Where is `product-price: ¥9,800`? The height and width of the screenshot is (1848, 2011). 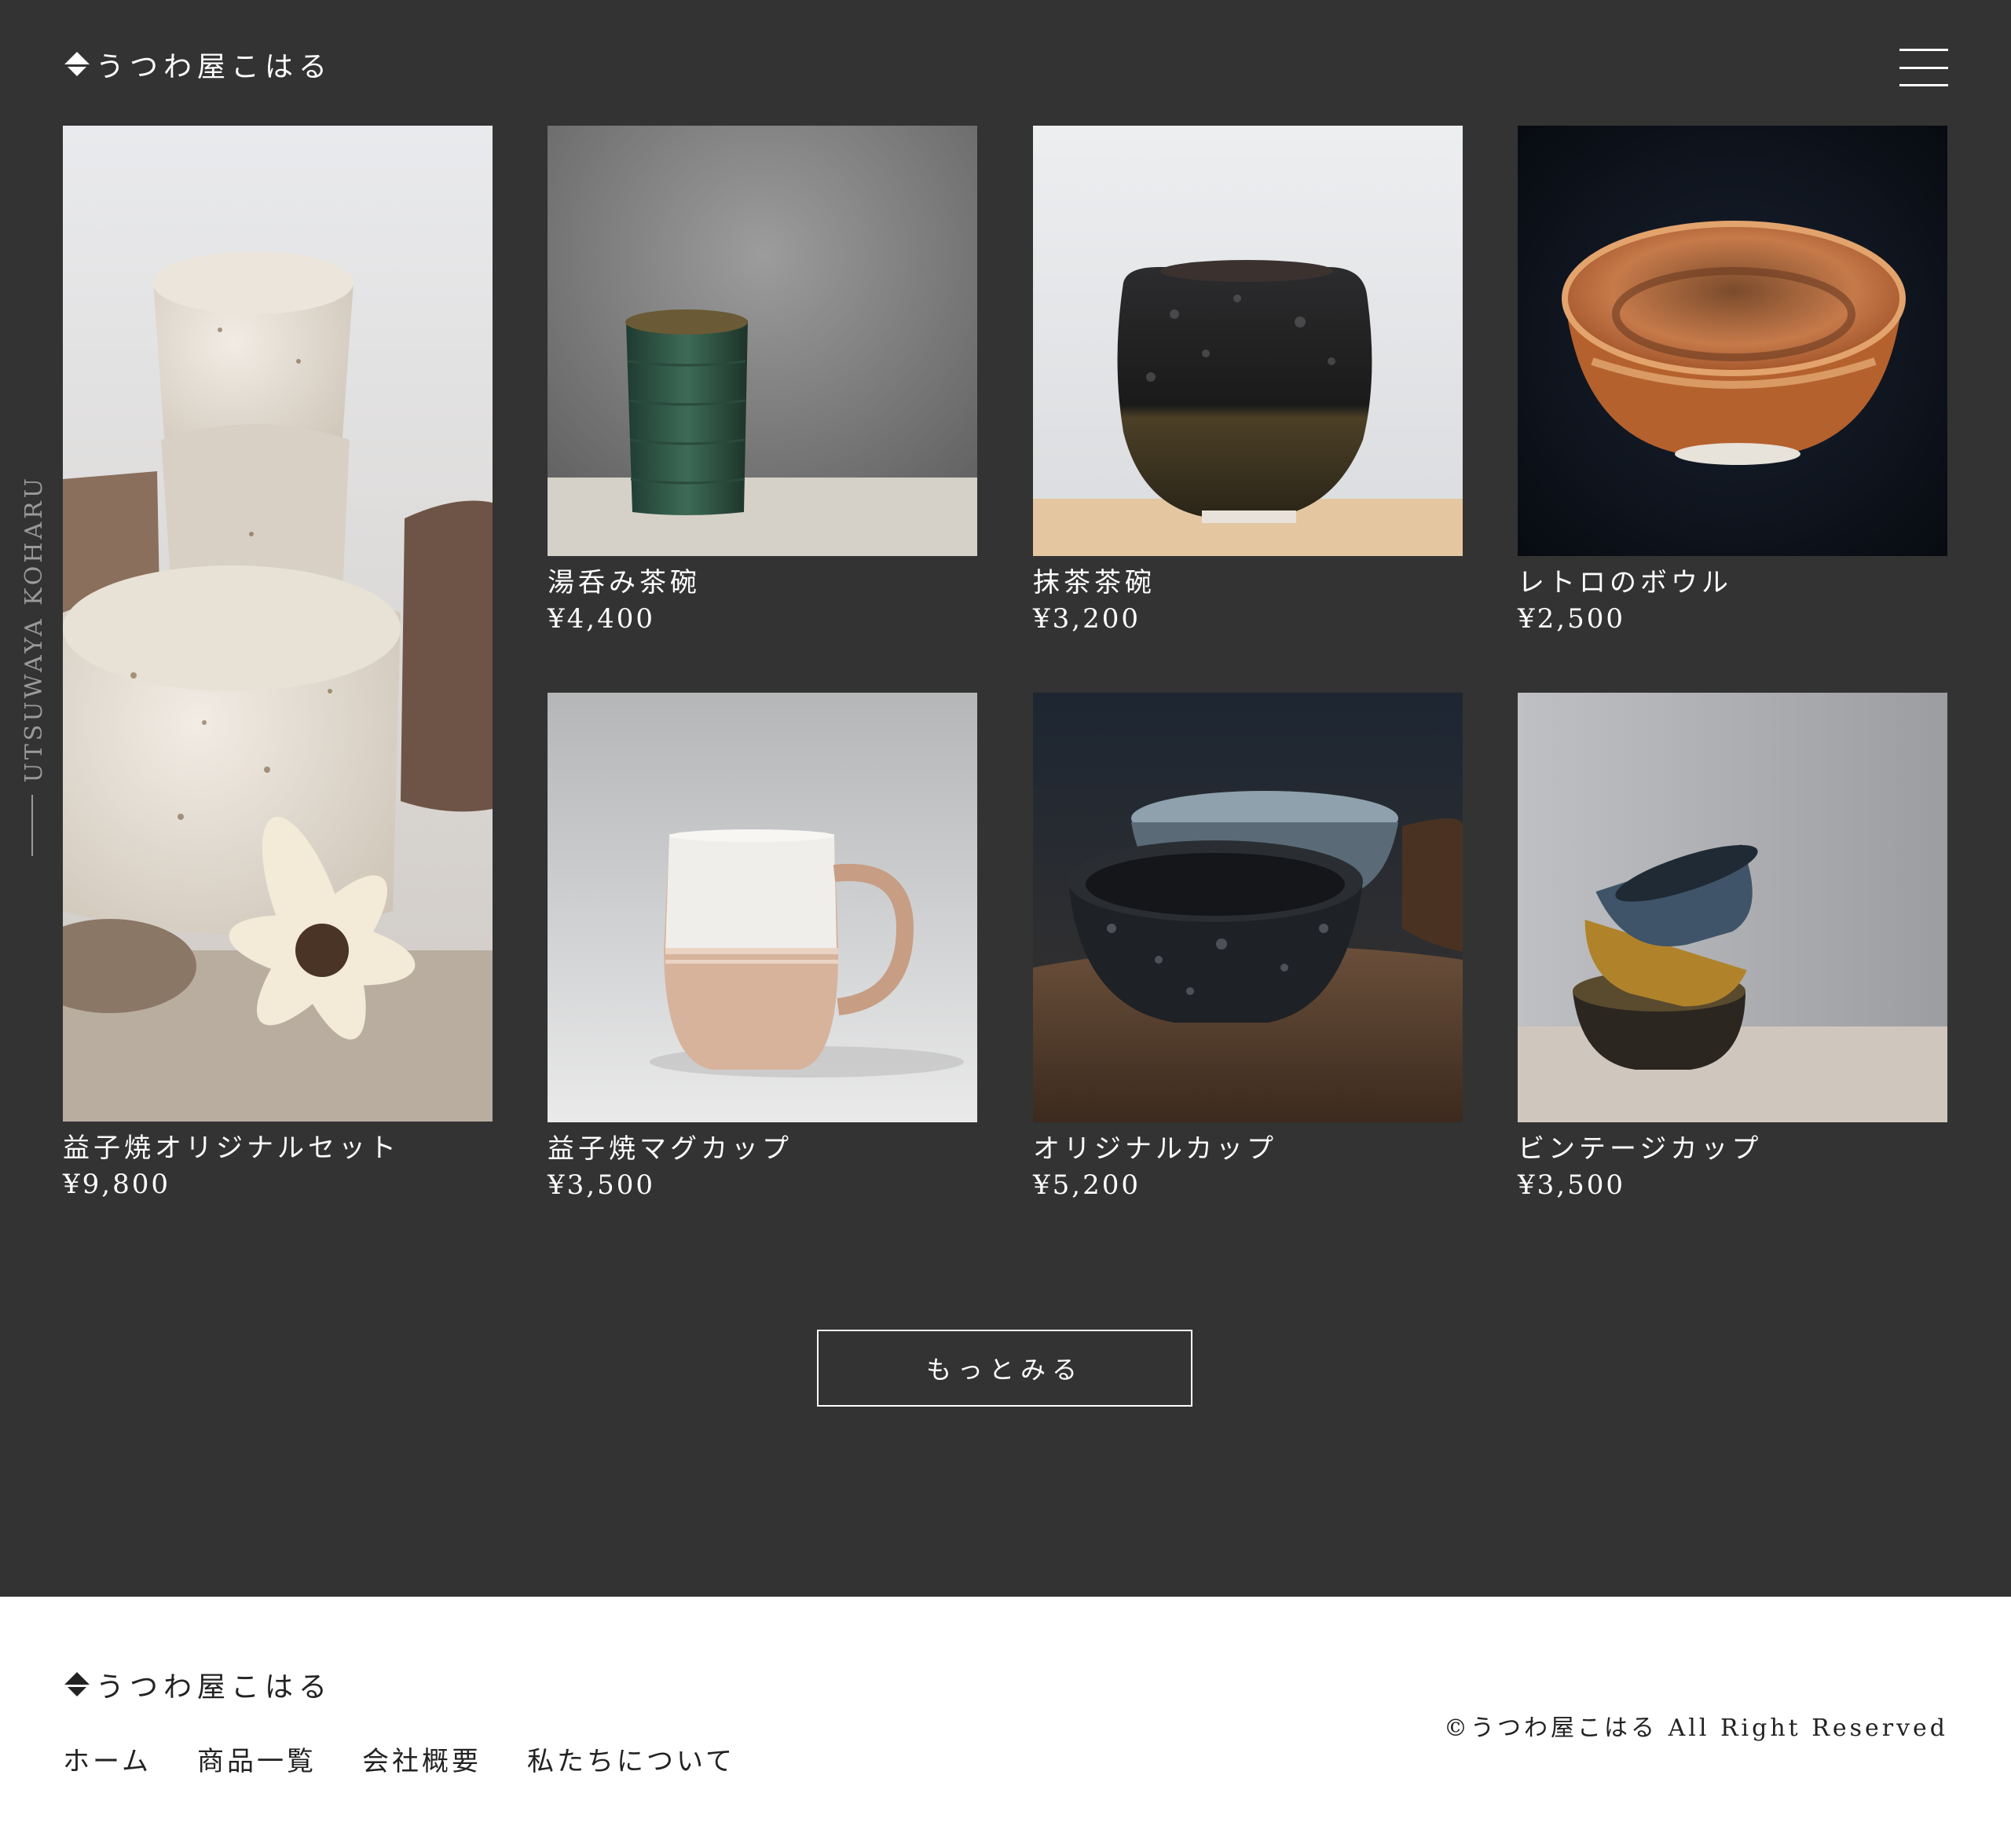
product-price: ¥9,800 is located at coordinates (116, 1185).